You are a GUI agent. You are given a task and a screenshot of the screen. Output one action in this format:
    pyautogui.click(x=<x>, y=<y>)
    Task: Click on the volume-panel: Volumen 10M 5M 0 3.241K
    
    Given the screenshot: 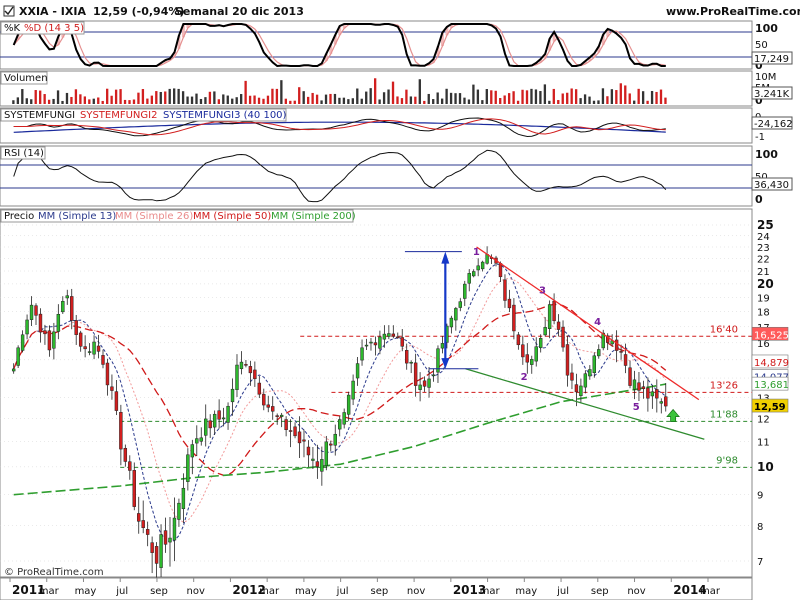 What is the action you would take?
    pyautogui.click(x=396, y=88)
    